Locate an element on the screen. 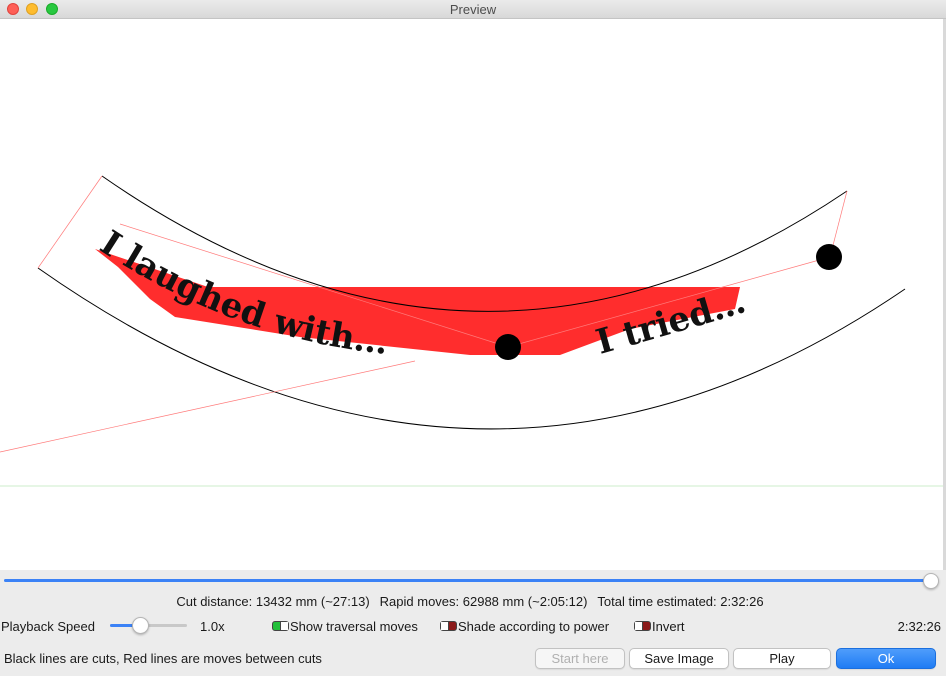 Image resolution: width=946 pixels, height=676 pixels. window-titlebar: Preview is located at coordinates (473, 9).